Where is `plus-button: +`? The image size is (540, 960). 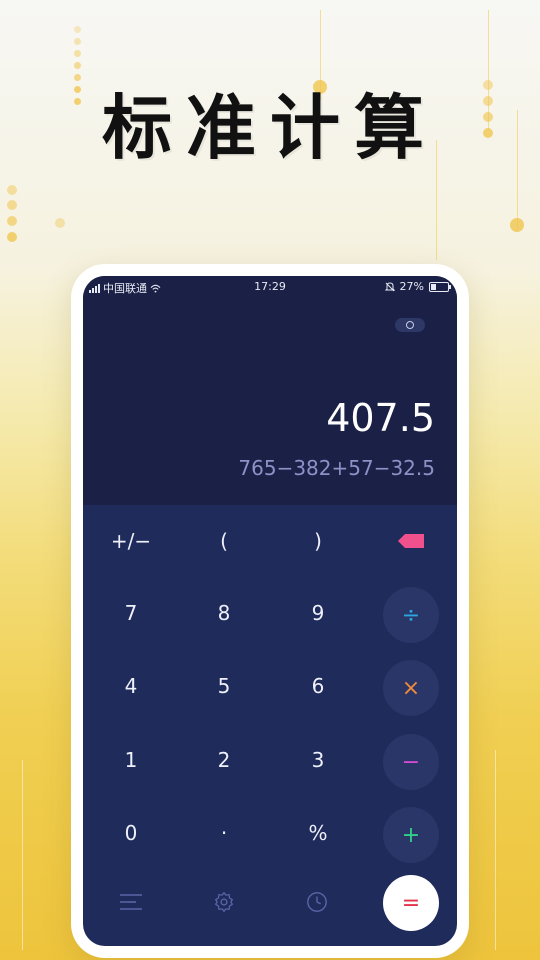
plus-button: + is located at coordinates (411, 835).